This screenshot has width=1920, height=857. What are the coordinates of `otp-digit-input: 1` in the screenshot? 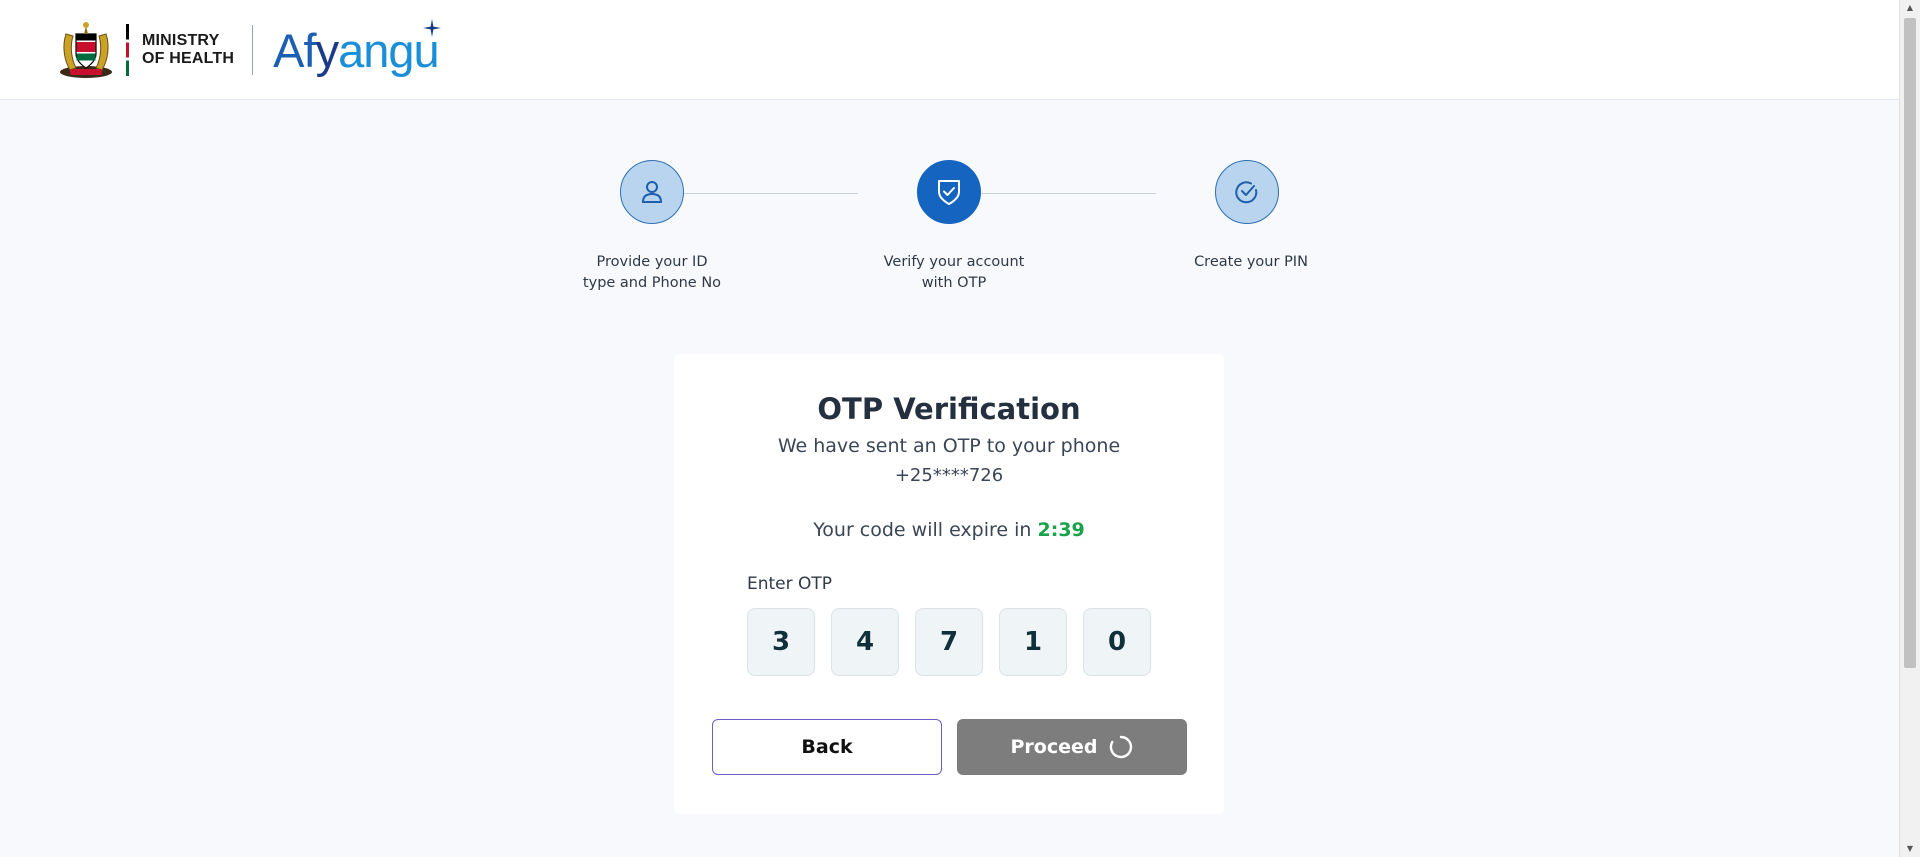 It's located at (1033, 642).